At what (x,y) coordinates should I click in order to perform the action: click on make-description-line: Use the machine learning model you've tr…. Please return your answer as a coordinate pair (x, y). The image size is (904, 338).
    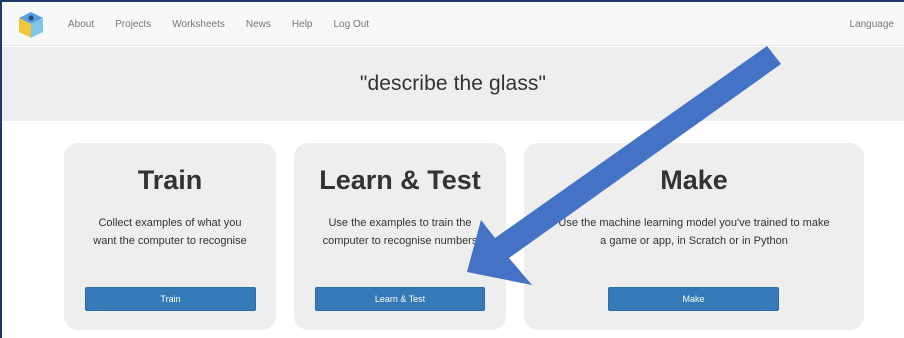
    Looking at the image, I should click on (694, 223).